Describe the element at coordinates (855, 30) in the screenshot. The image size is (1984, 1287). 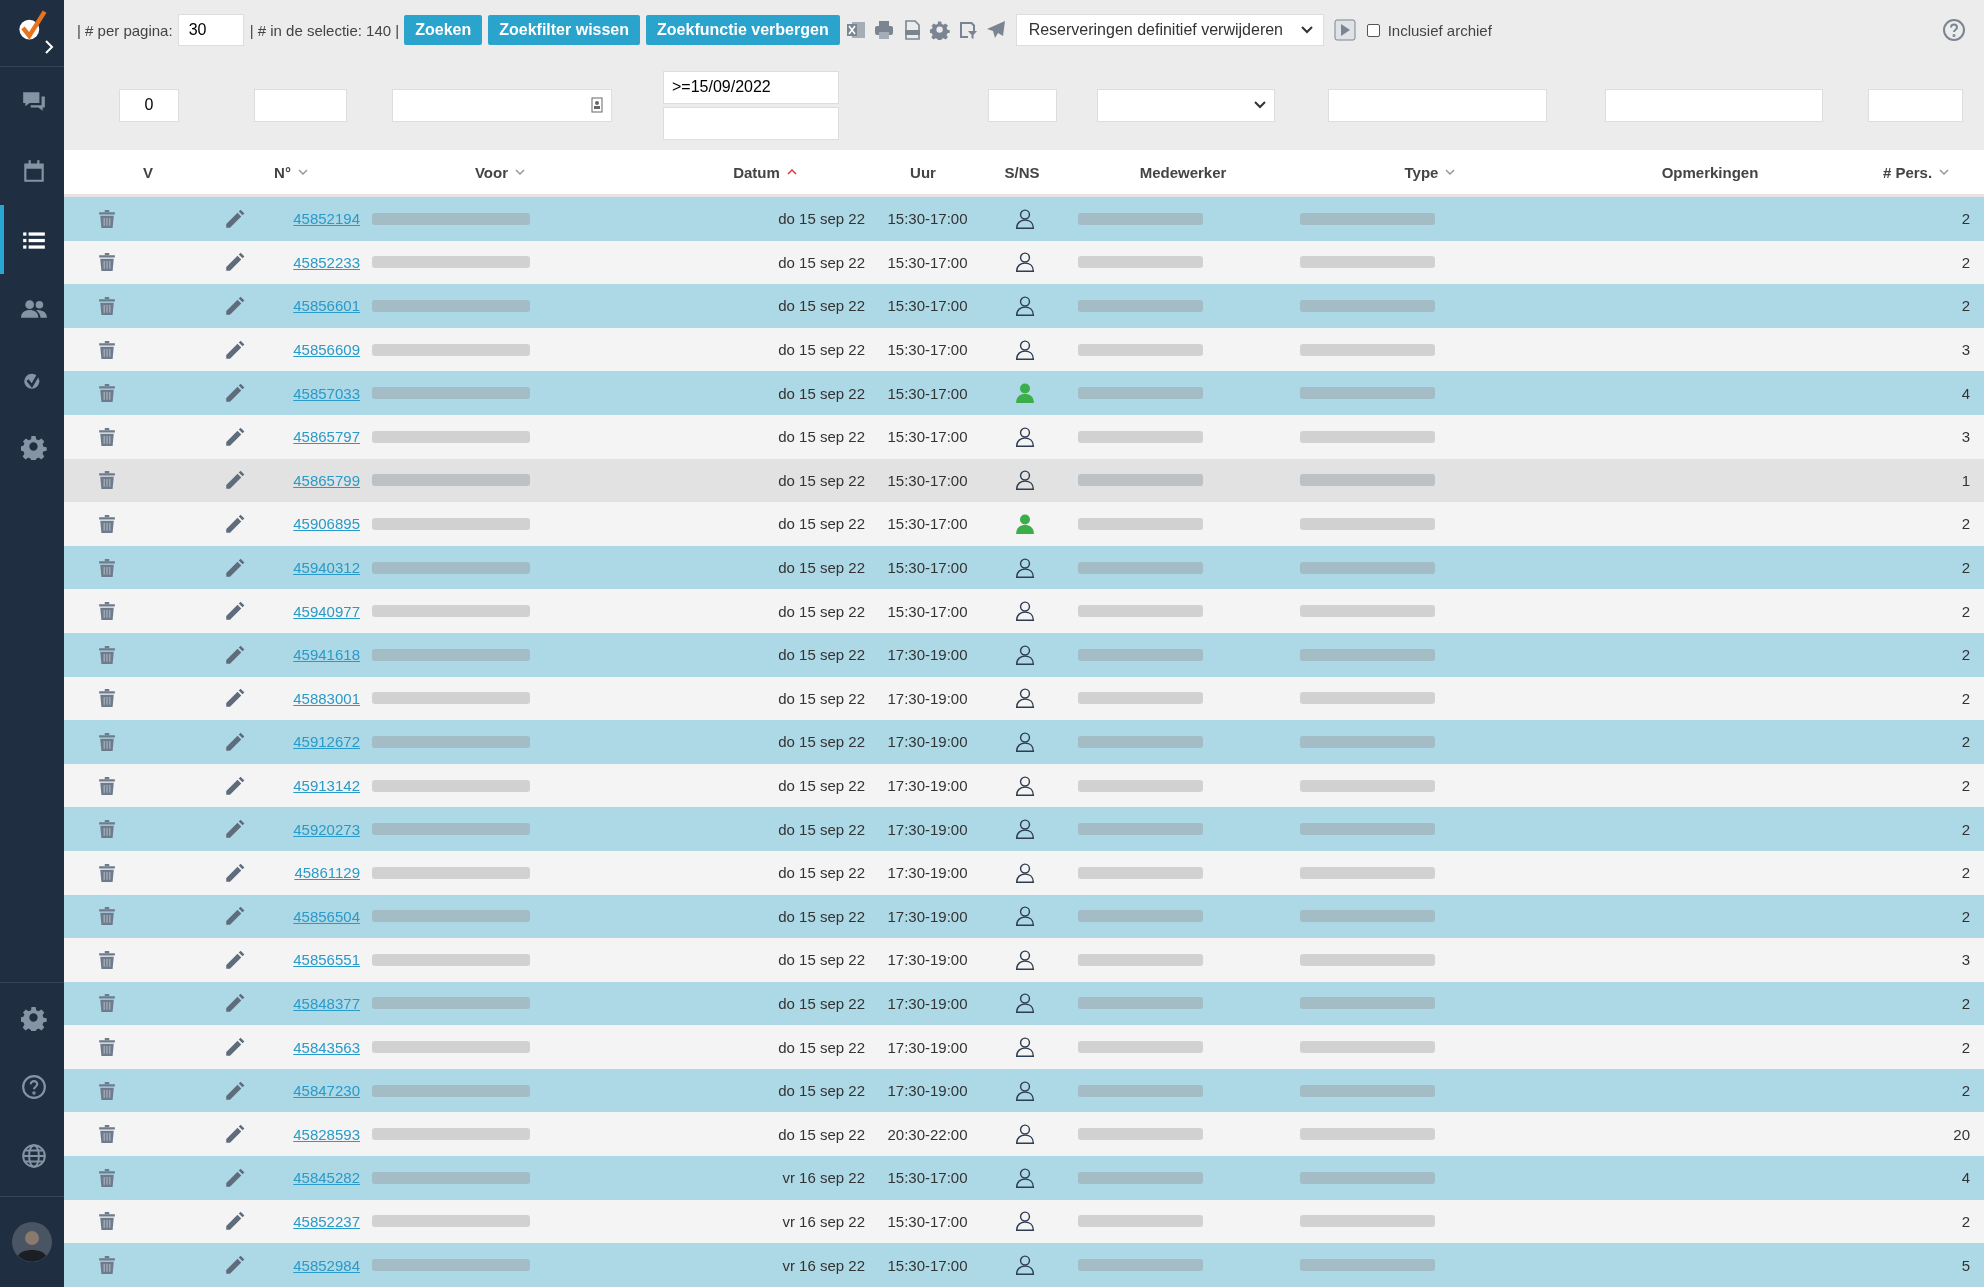
I see `excel-icon` at that location.